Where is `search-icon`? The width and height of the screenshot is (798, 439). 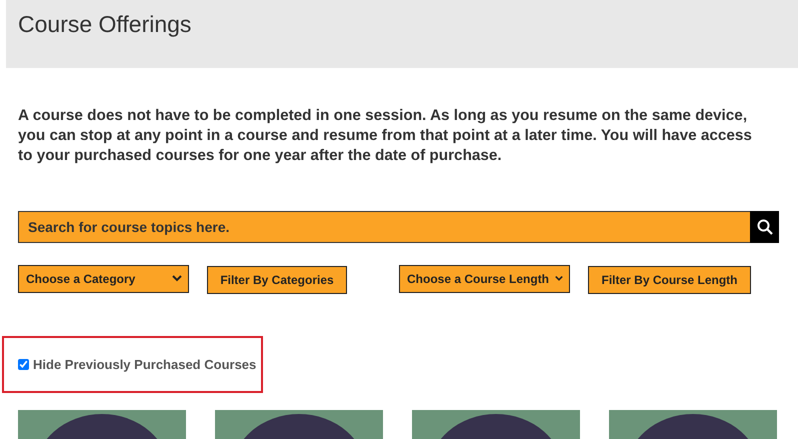
search-icon is located at coordinates (764, 227).